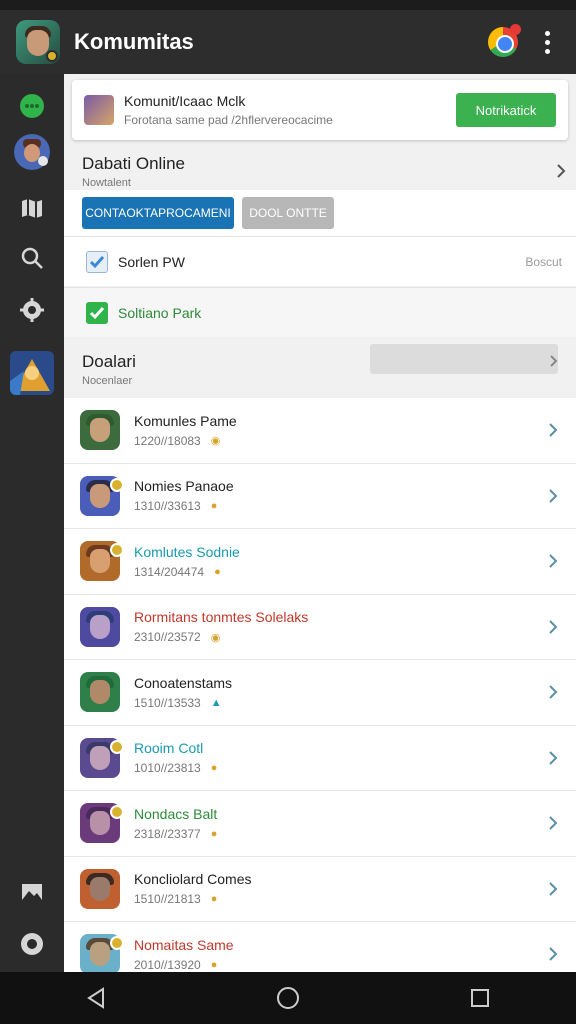  What do you see at coordinates (320, 312) in the screenshot?
I see `option-row-2: Soltiano Park` at bounding box center [320, 312].